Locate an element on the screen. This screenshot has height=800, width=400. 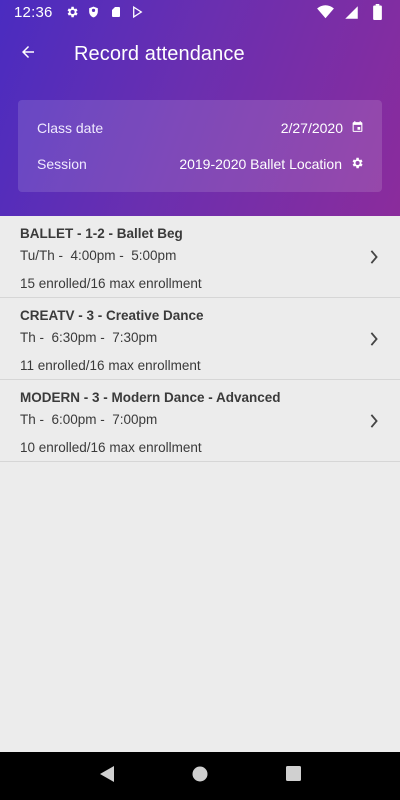
session-selector: 2019-2020 Ballet Location is located at coordinates (271, 164).